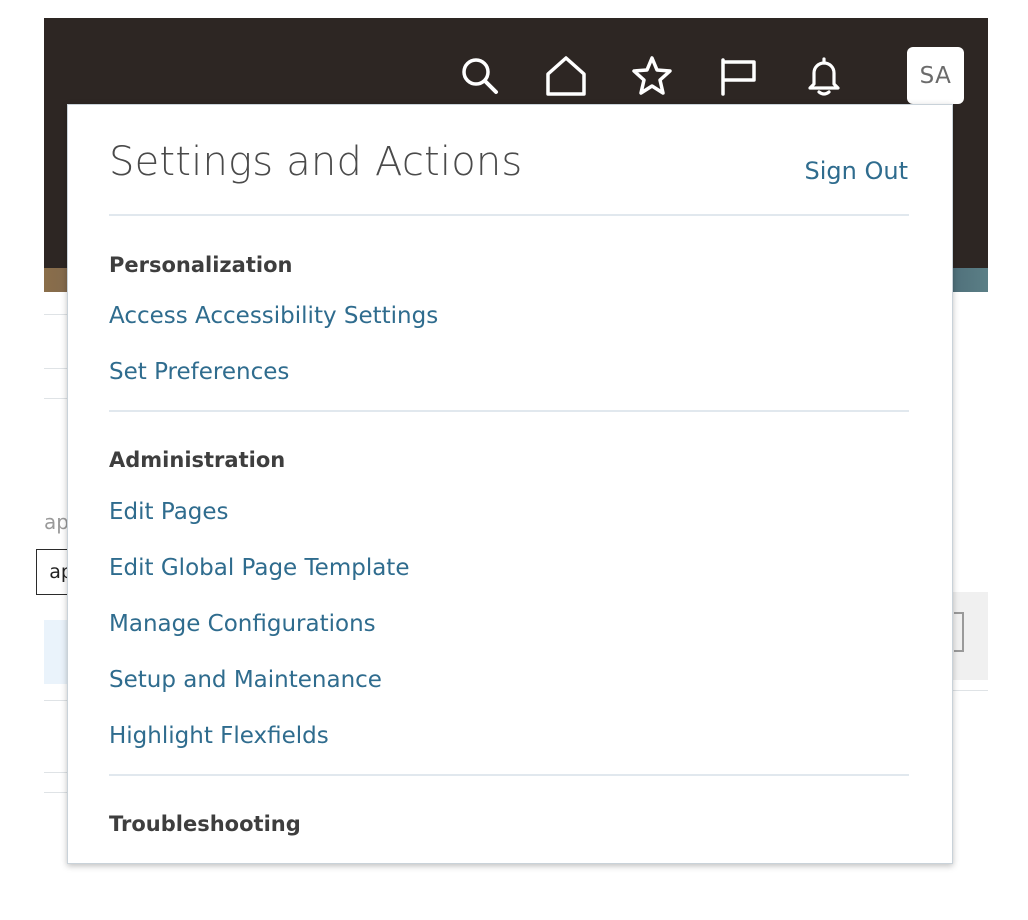 This screenshot has height=920, width=1028. I want to click on home-icon, so click(566, 76).